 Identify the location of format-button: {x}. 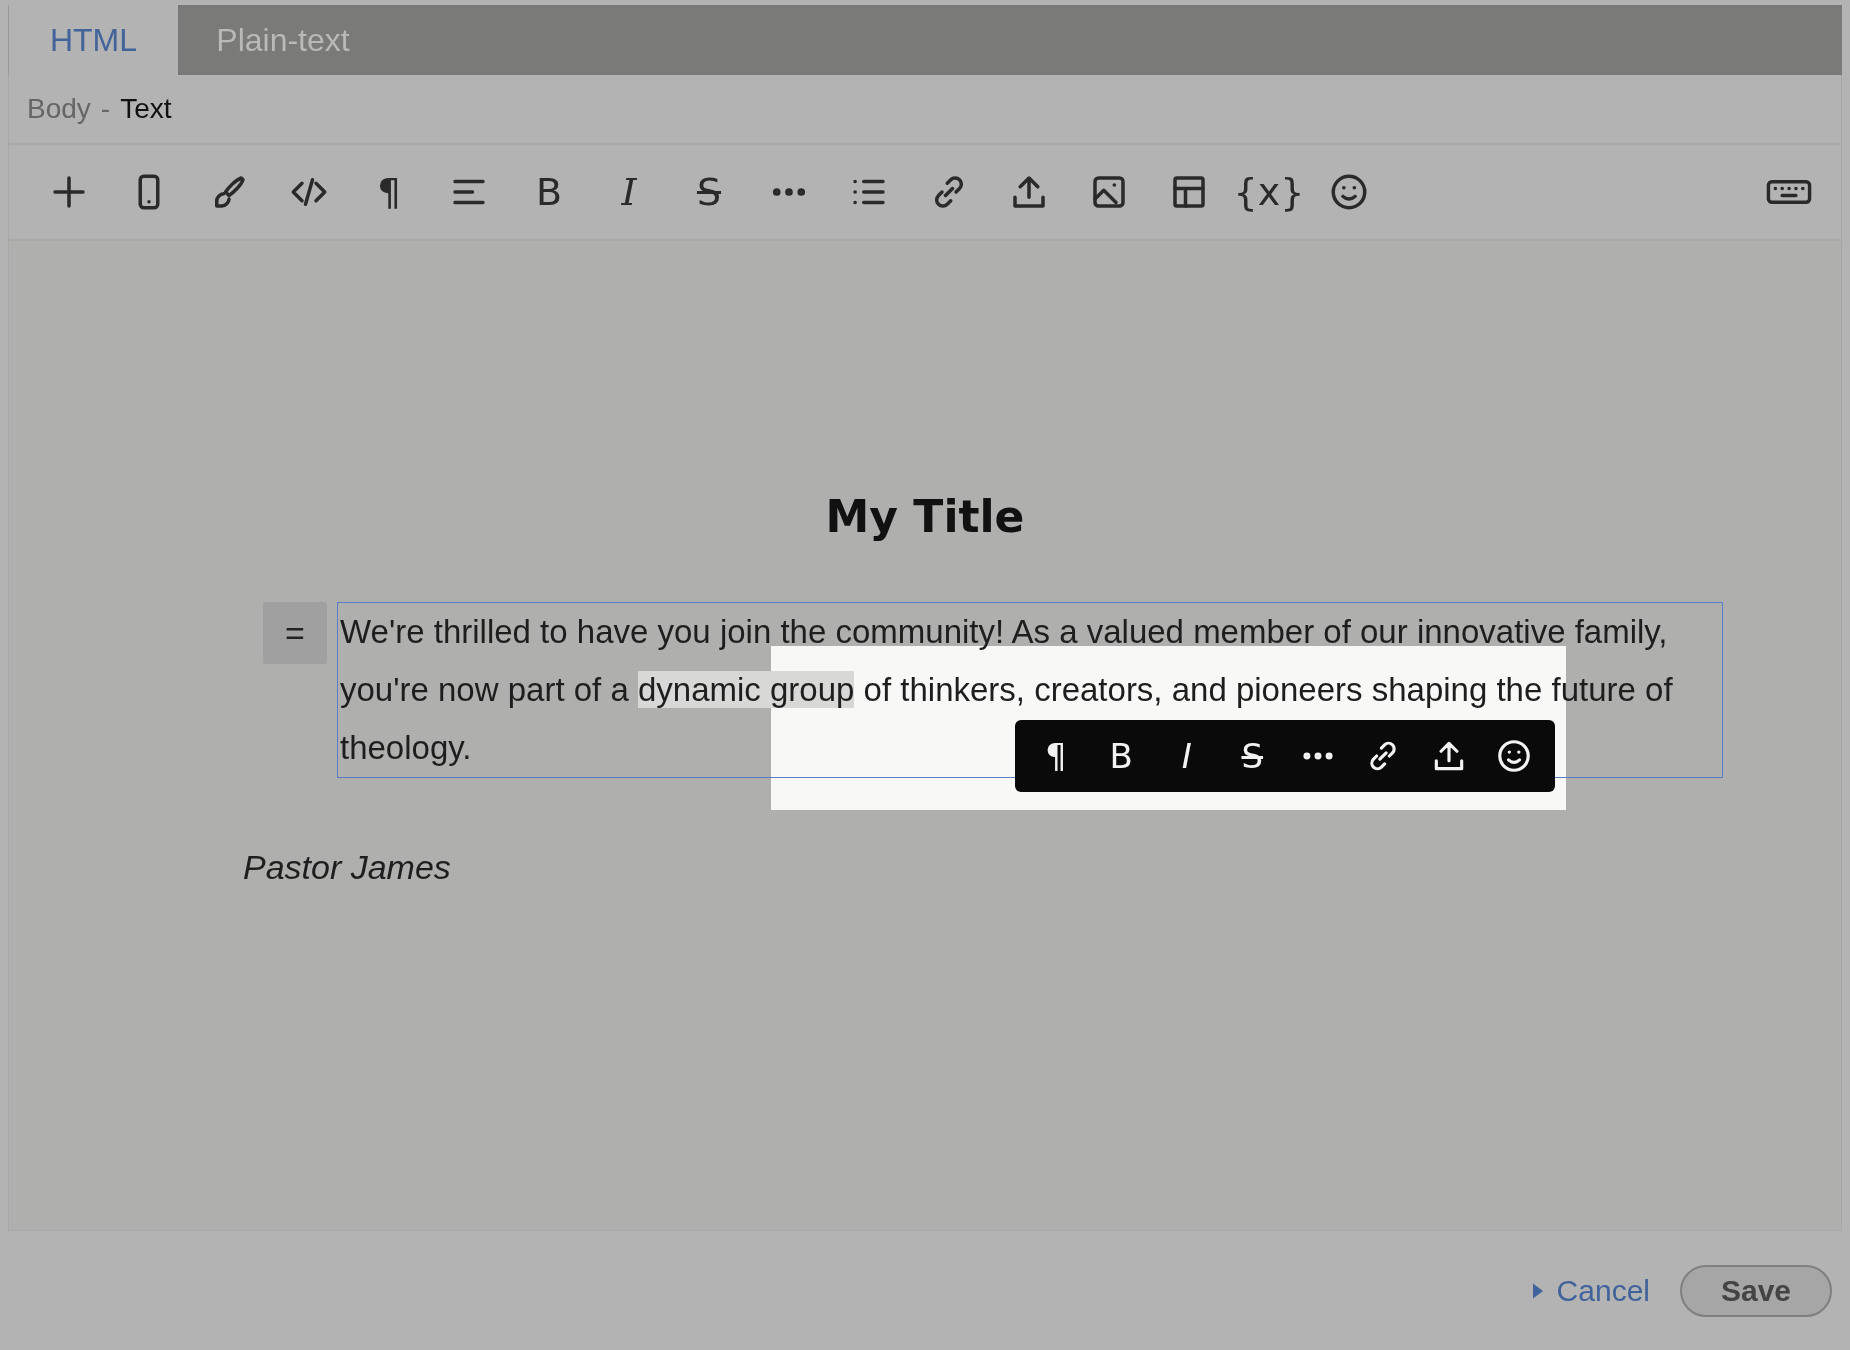
(1269, 192).